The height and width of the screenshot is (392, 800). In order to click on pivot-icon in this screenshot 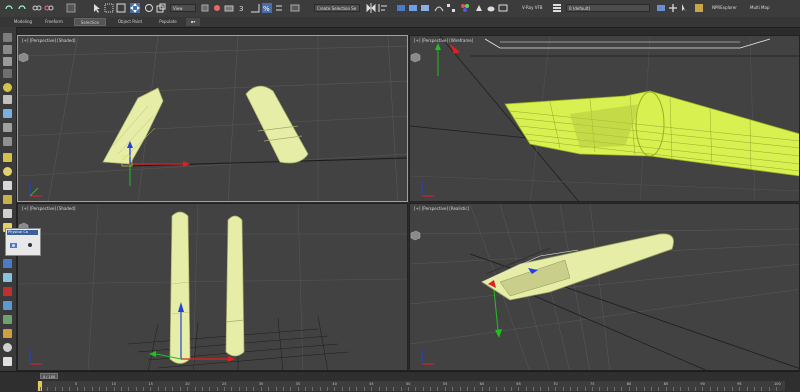, I will do `click(205, 8)`.